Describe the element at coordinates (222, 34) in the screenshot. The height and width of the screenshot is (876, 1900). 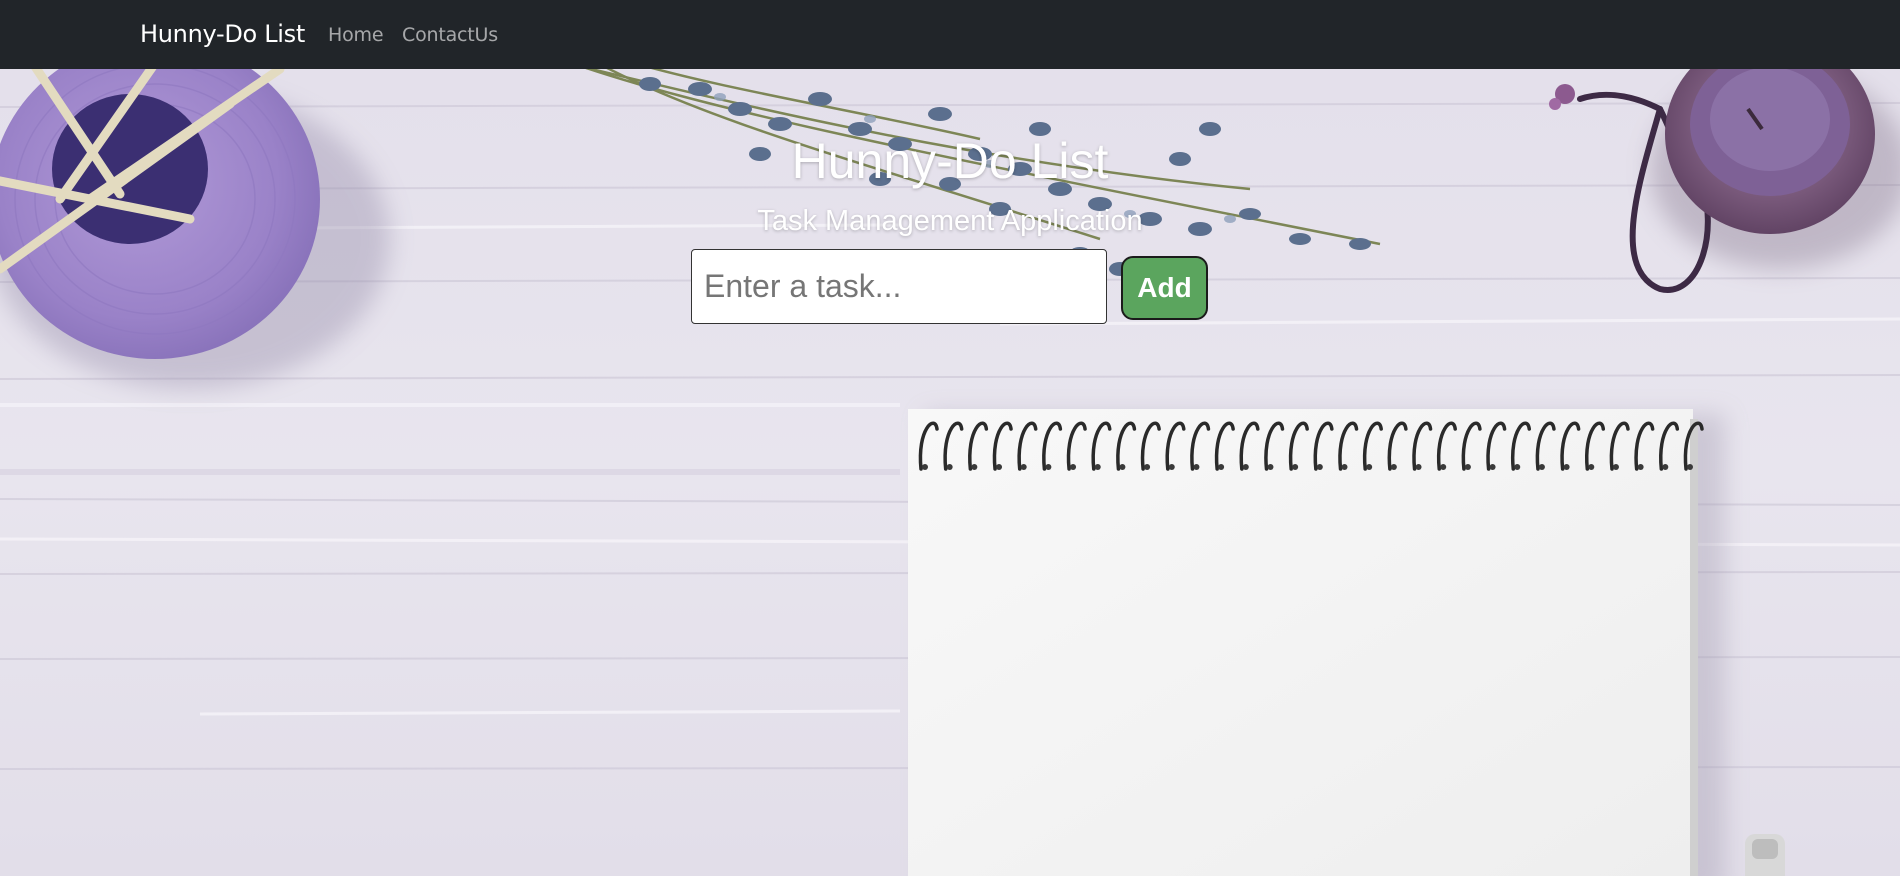
I see `navbar-brand: Hunny-Do List` at that location.